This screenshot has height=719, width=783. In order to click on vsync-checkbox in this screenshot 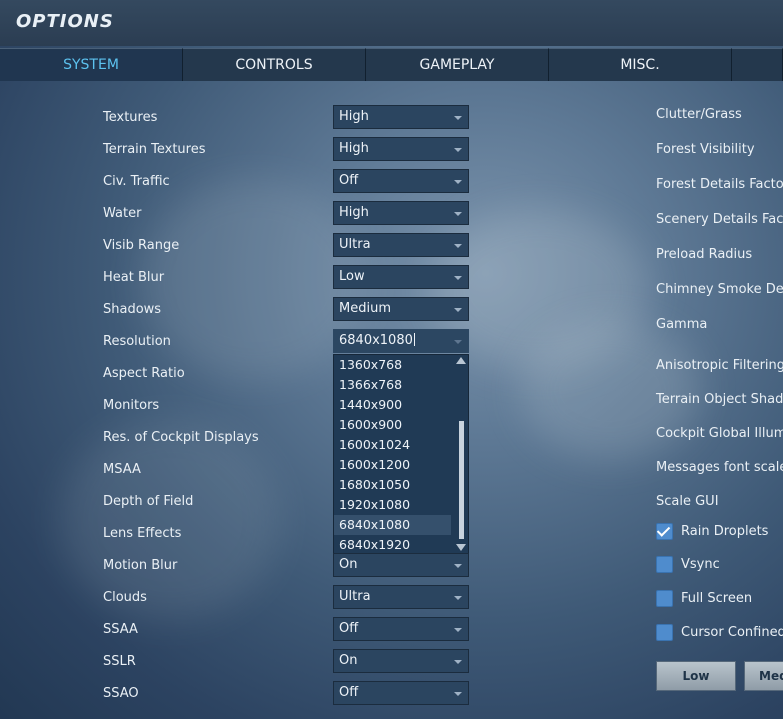, I will do `click(664, 564)`.